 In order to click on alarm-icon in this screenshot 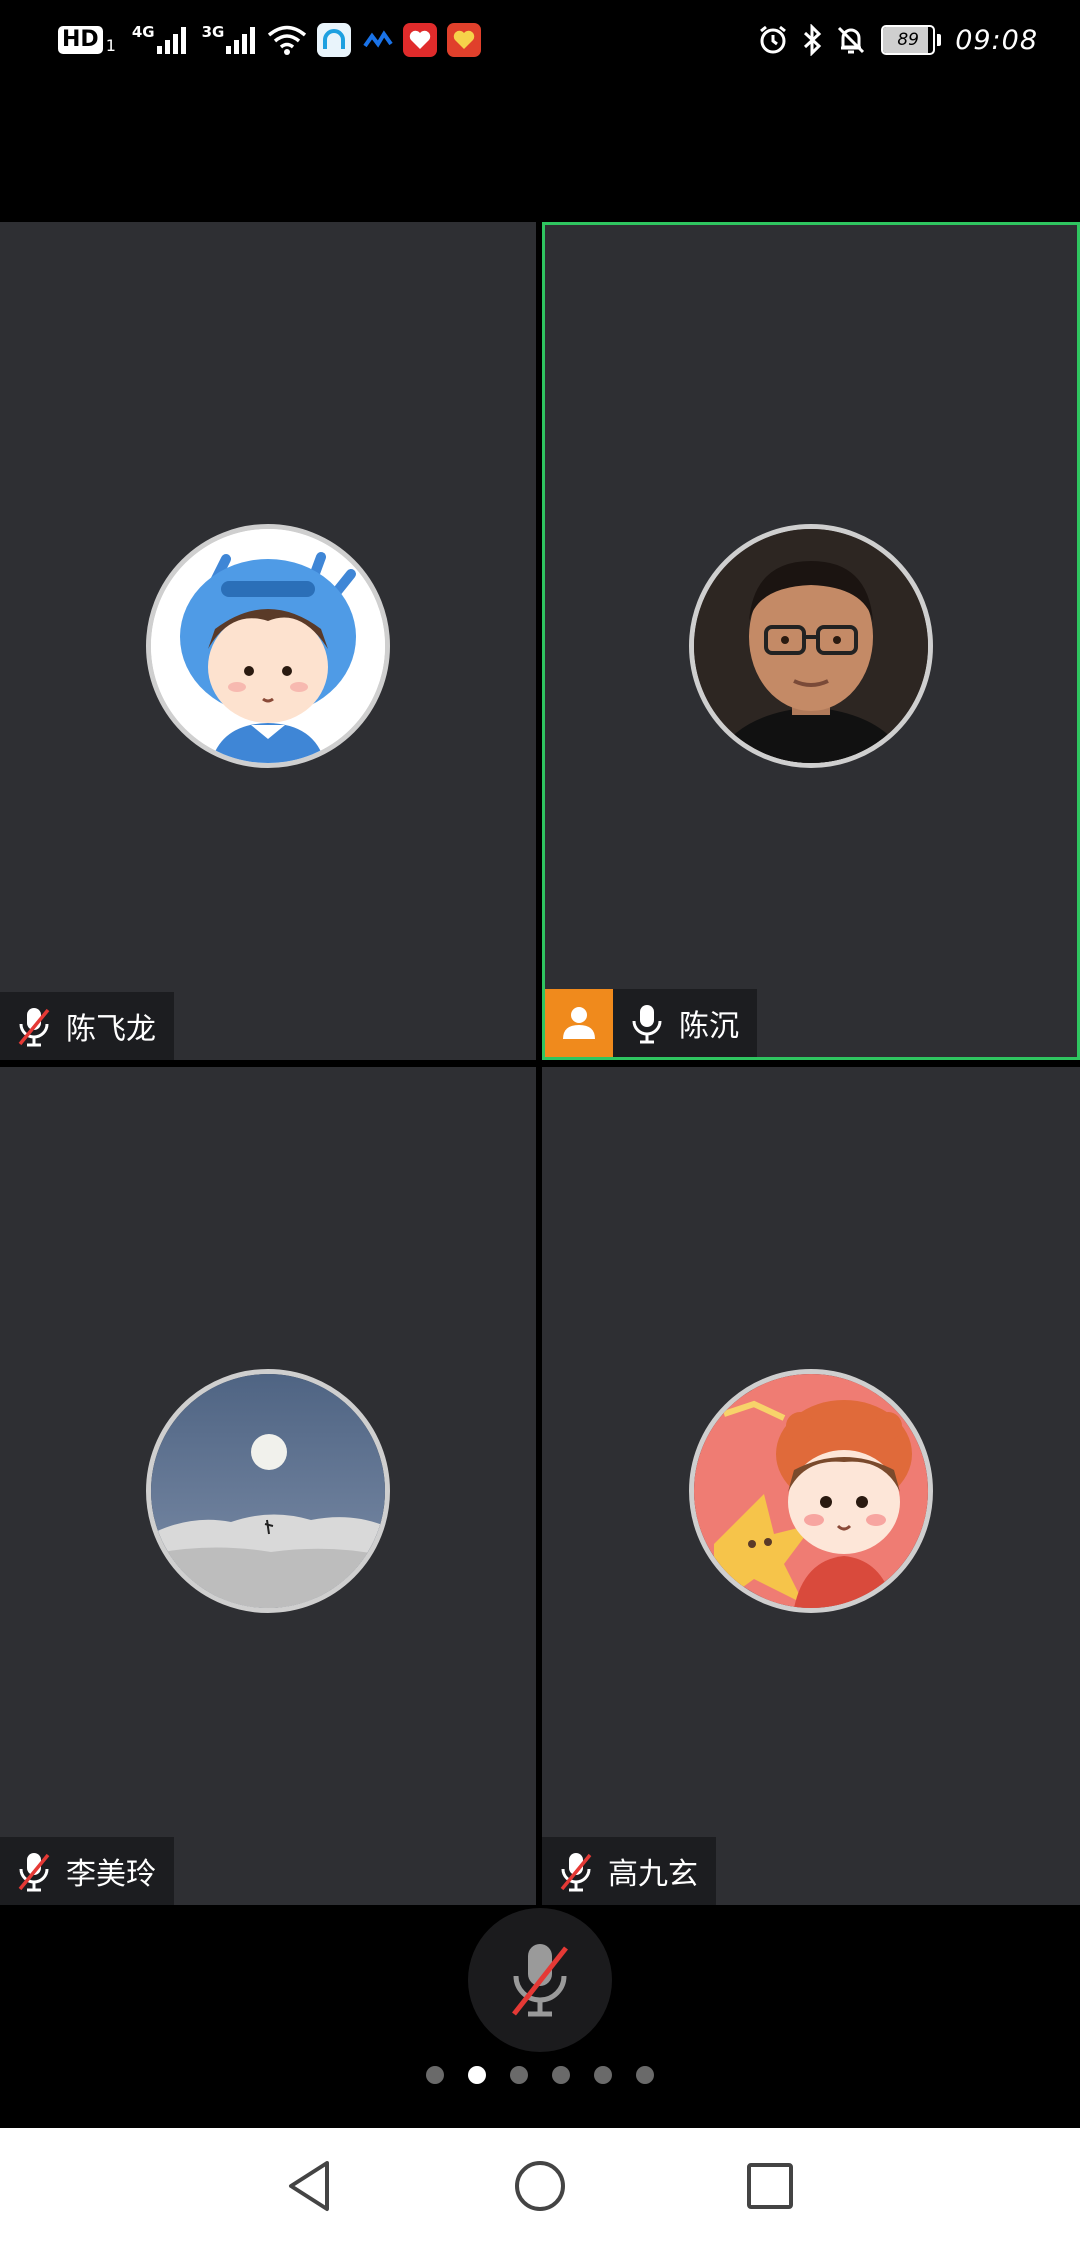, I will do `click(773, 40)`.